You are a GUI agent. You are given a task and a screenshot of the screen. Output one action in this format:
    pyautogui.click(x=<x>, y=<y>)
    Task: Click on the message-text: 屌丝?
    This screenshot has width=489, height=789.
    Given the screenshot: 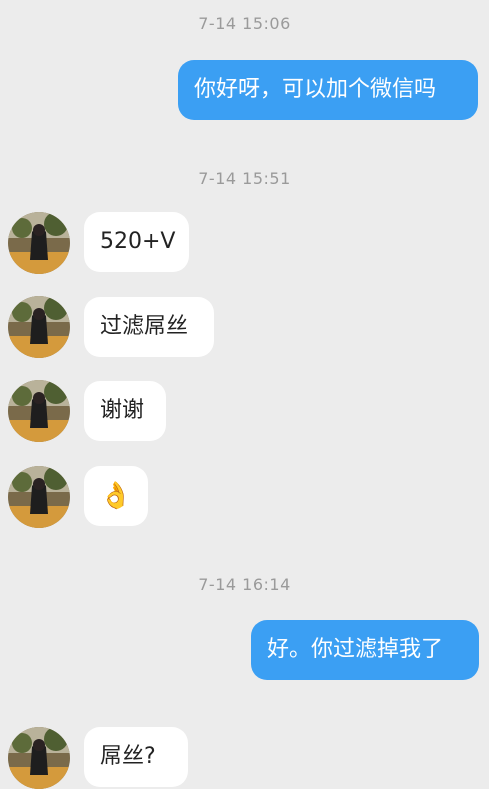 What is the action you would take?
    pyautogui.click(x=128, y=756)
    